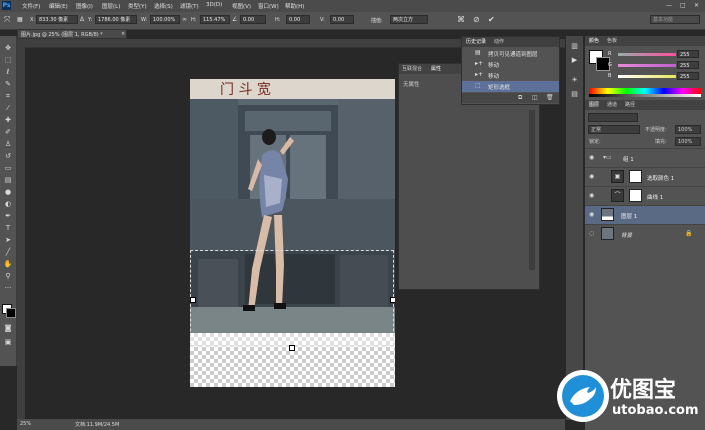  What do you see at coordinates (491, 20) in the screenshot?
I see `commit-transform-icon: ✔` at bounding box center [491, 20].